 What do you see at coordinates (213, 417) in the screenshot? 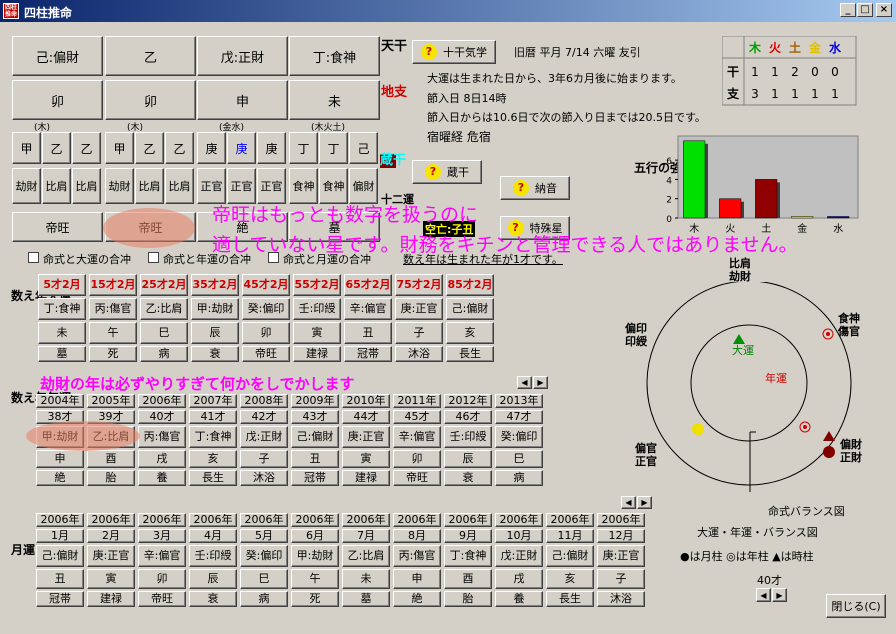
I see `nenun-age-button: 41才` at bounding box center [213, 417].